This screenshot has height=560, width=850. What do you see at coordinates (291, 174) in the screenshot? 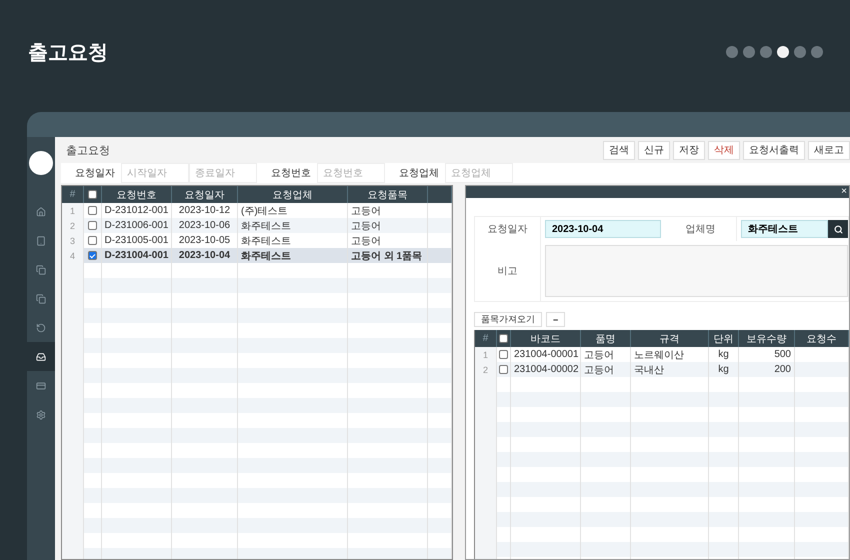
I see `filter-label: 요청번호` at bounding box center [291, 174].